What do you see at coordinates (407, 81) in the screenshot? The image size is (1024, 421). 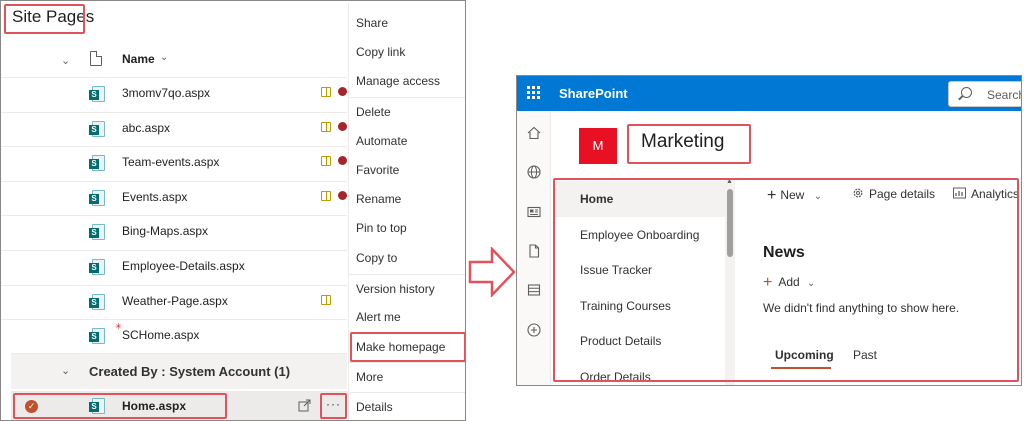 I see `menu-item-manage-access: Manage access` at bounding box center [407, 81].